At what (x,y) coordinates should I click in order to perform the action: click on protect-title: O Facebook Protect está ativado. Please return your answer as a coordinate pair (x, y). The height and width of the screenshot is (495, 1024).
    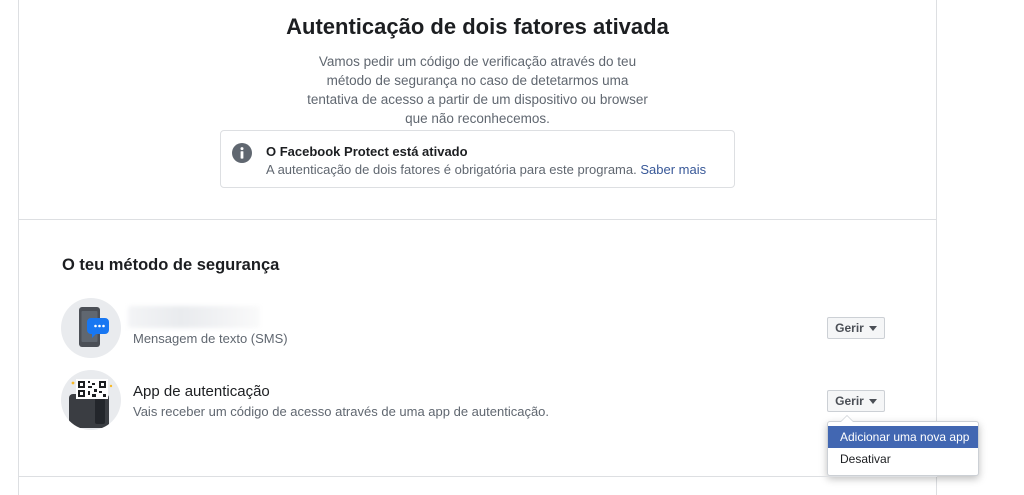
    Looking at the image, I should click on (367, 151).